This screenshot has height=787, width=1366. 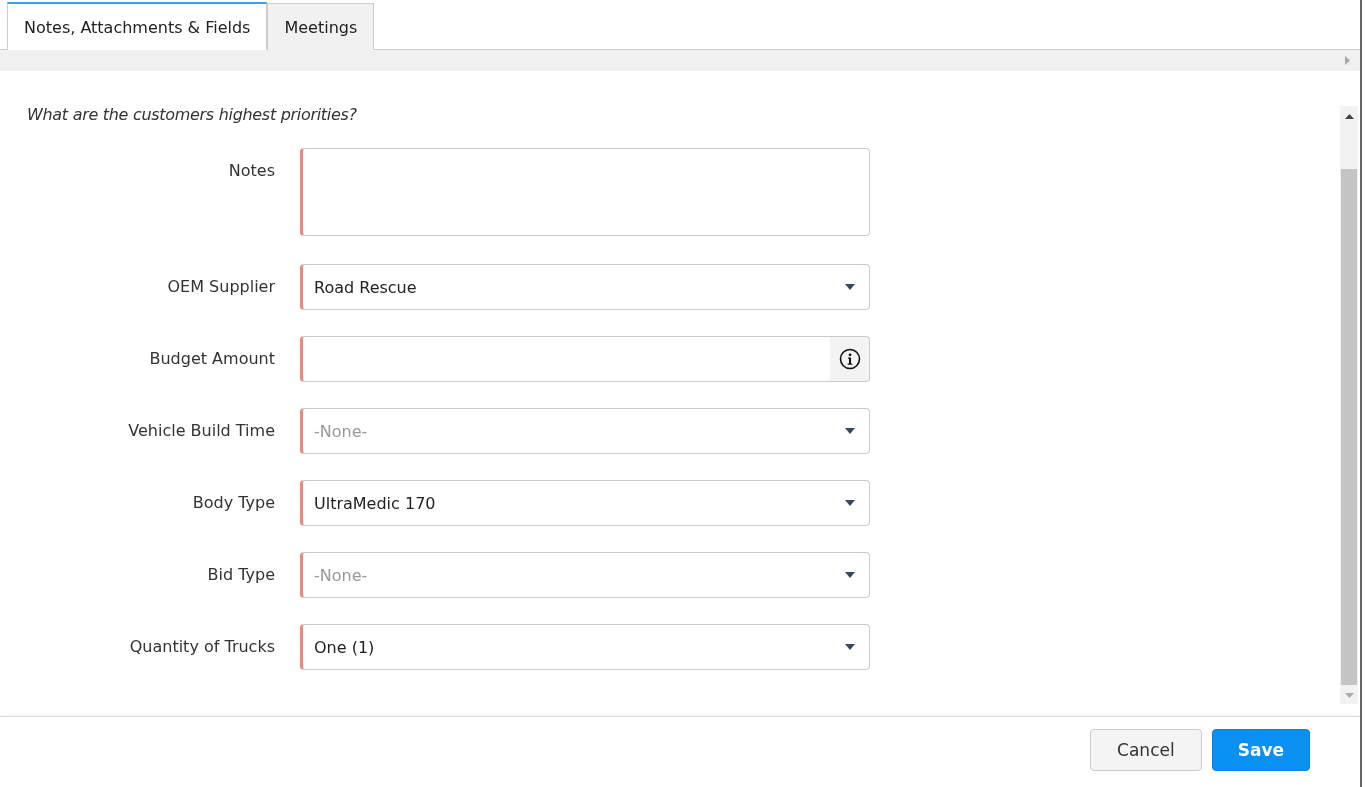 I want to click on tab: Notes, Attachments & Fields, so click(x=137, y=26).